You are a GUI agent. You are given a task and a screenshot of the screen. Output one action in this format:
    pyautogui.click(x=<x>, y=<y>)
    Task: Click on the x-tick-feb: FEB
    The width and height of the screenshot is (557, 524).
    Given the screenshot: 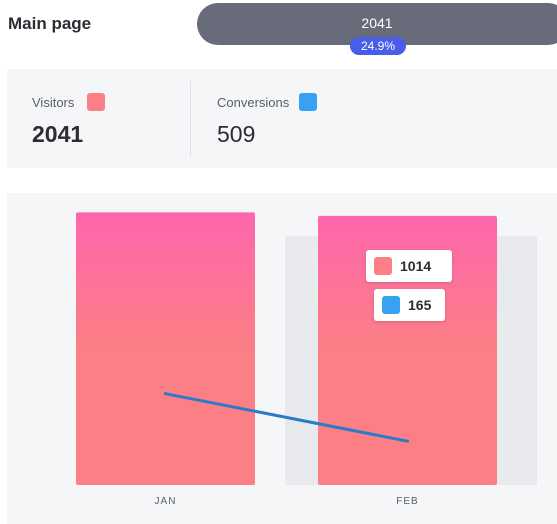 What is the action you would take?
    pyautogui.click(x=407, y=501)
    